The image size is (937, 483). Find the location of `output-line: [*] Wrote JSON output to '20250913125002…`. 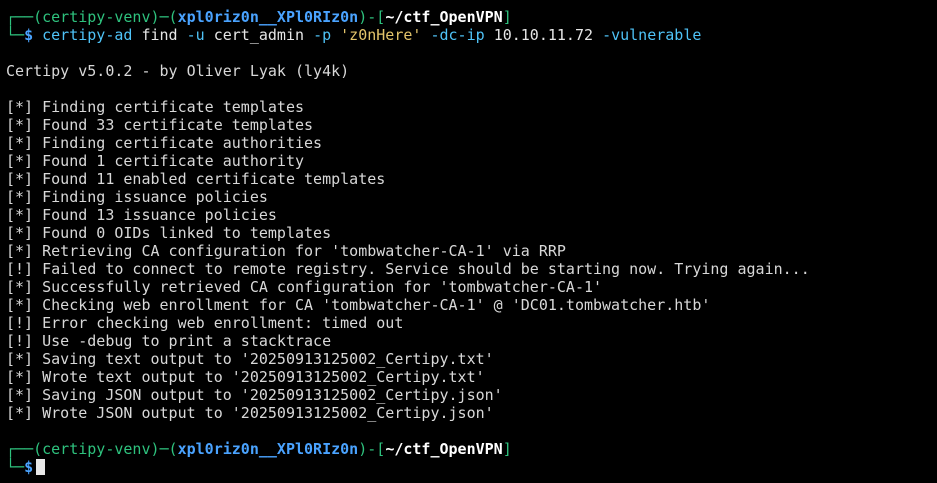

output-line: [*] Wrote JSON output to '20250913125002… is located at coordinates (250, 413).